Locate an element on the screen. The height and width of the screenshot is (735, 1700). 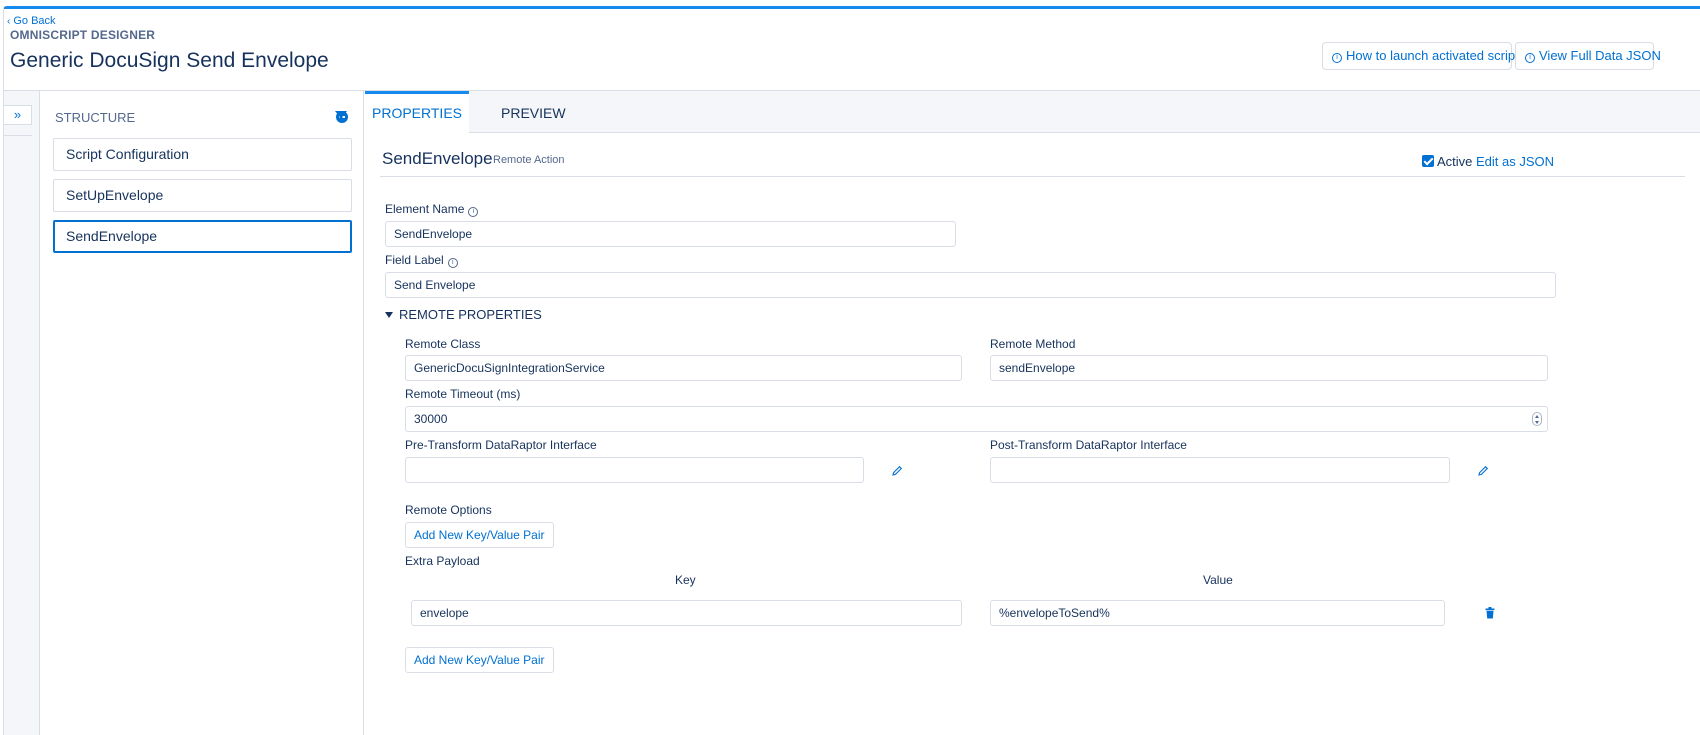
trash-icon is located at coordinates (1490, 613).